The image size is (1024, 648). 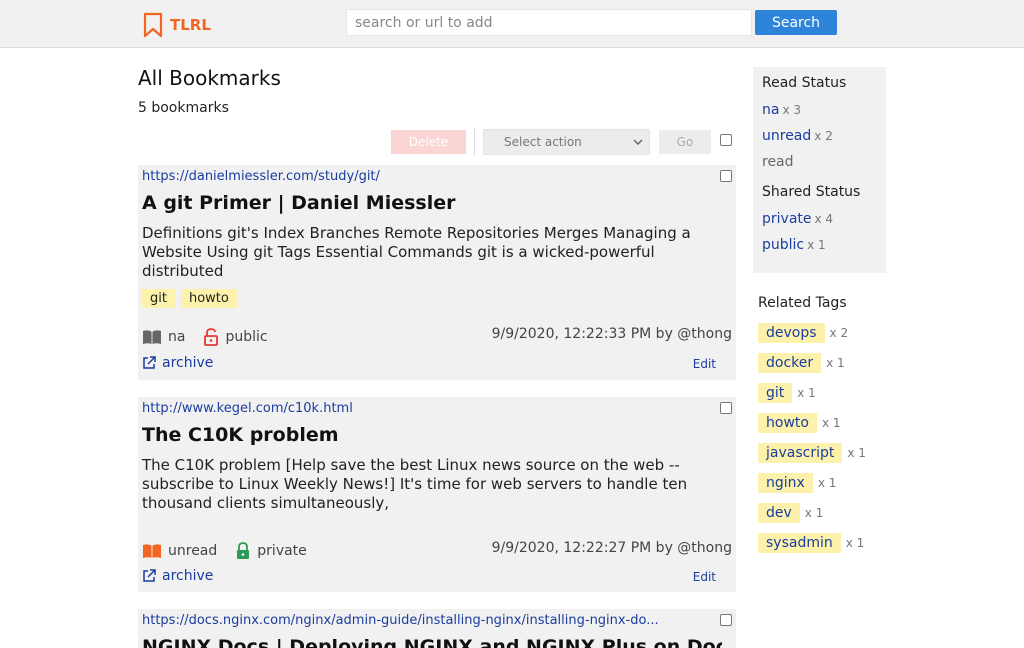 I want to click on toolbar-divider, so click(x=474, y=142).